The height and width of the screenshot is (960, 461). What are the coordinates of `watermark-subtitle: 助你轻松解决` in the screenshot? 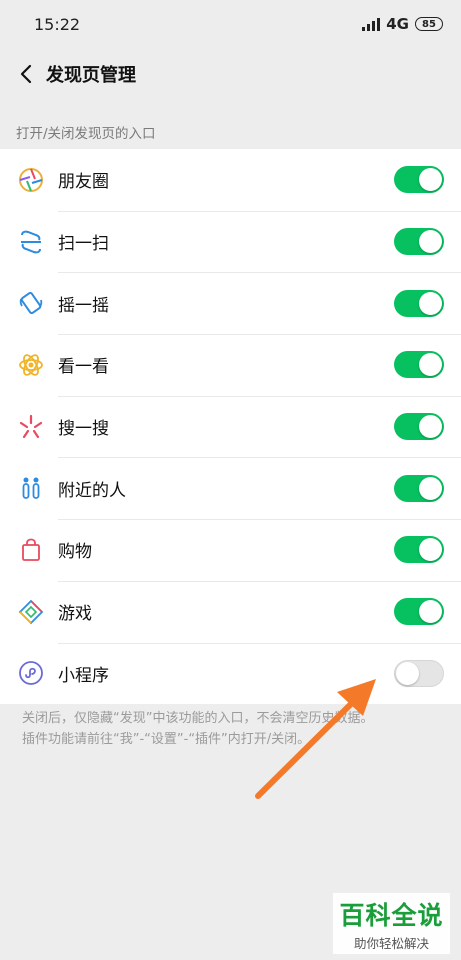 It's located at (391, 943).